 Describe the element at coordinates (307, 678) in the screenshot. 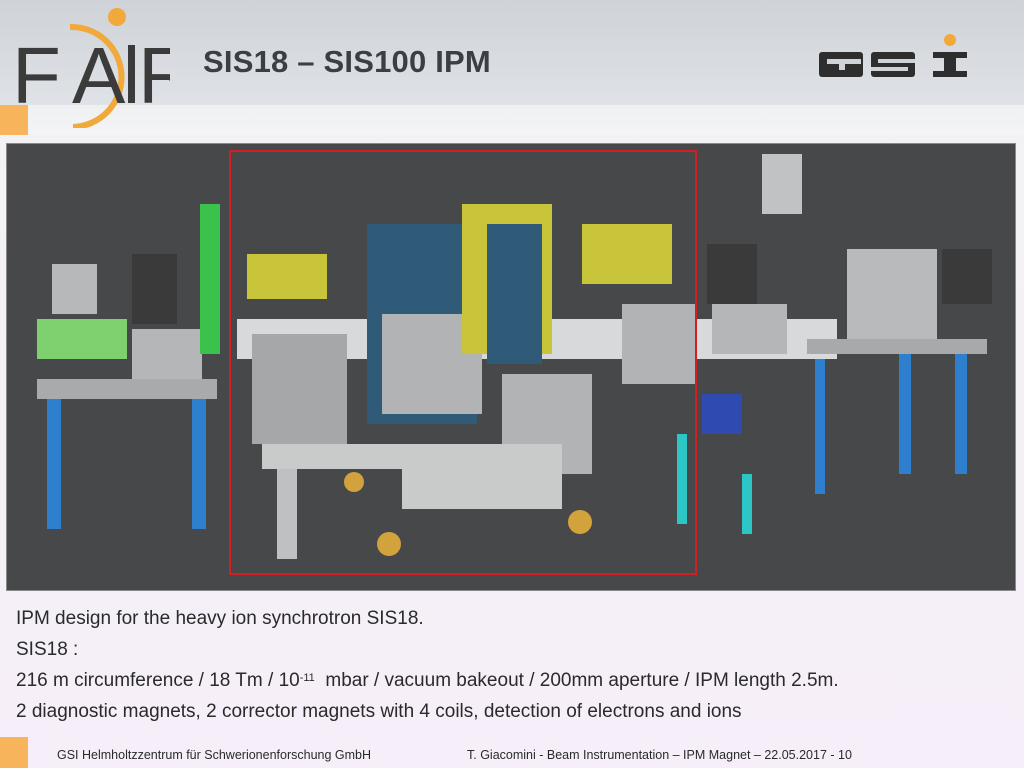

I see `exponent: -11` at that location.